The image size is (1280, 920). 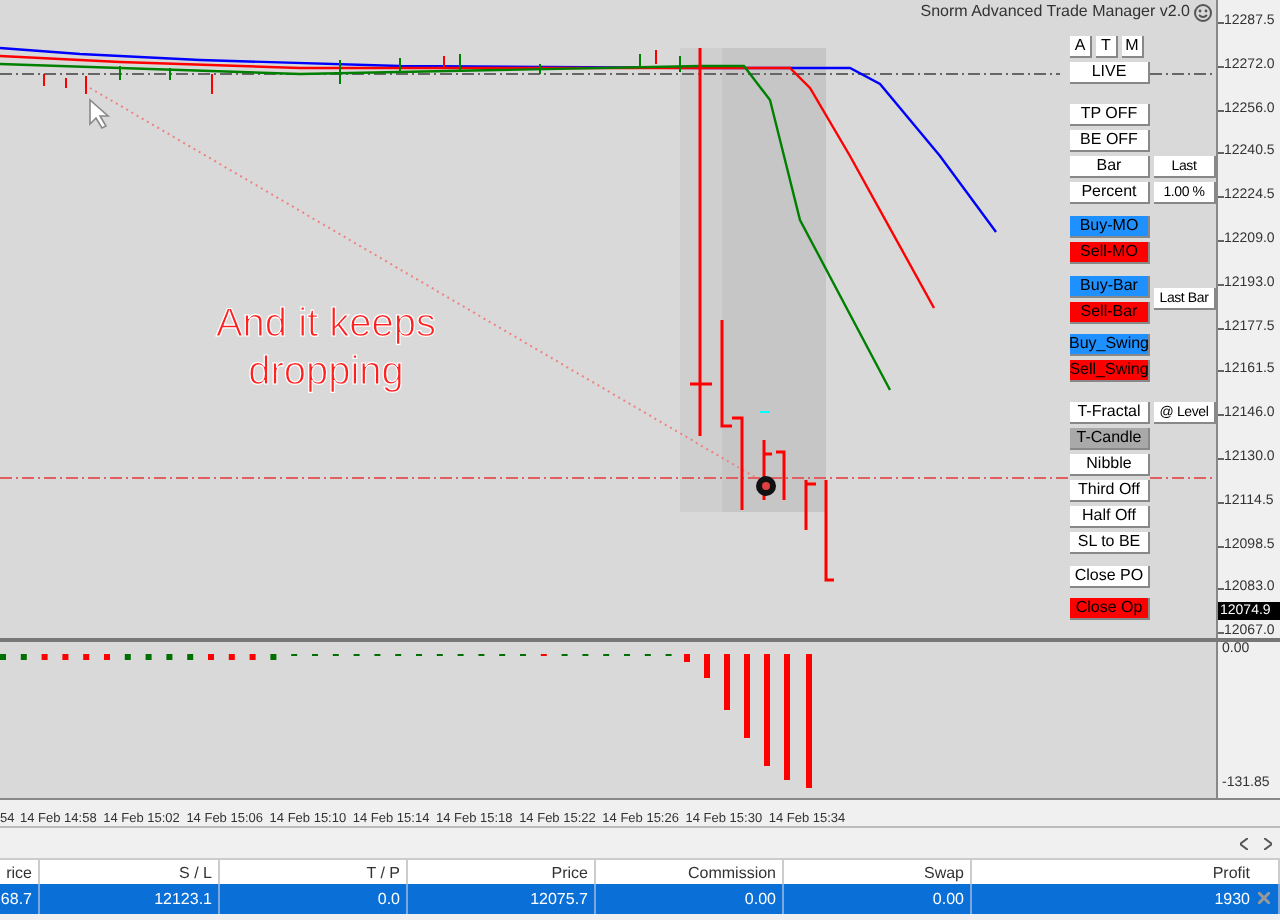 What do you see at coordinates (1110, 227) in the screenshot?
I see `panel-button: Buy-MO` at bounding box center [1110, 227].